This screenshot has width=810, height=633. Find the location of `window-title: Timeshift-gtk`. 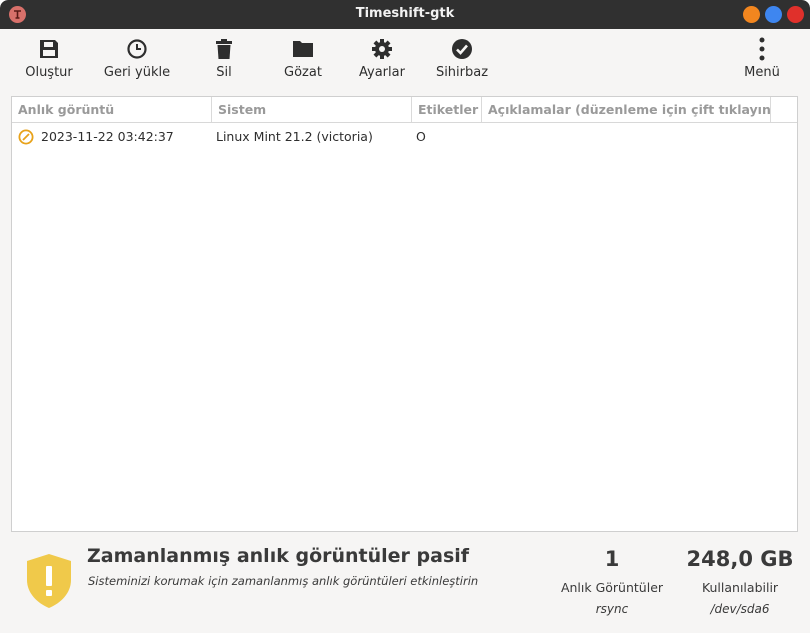

window-title: Timeshift-gtk is located at coordinates (405, 13).